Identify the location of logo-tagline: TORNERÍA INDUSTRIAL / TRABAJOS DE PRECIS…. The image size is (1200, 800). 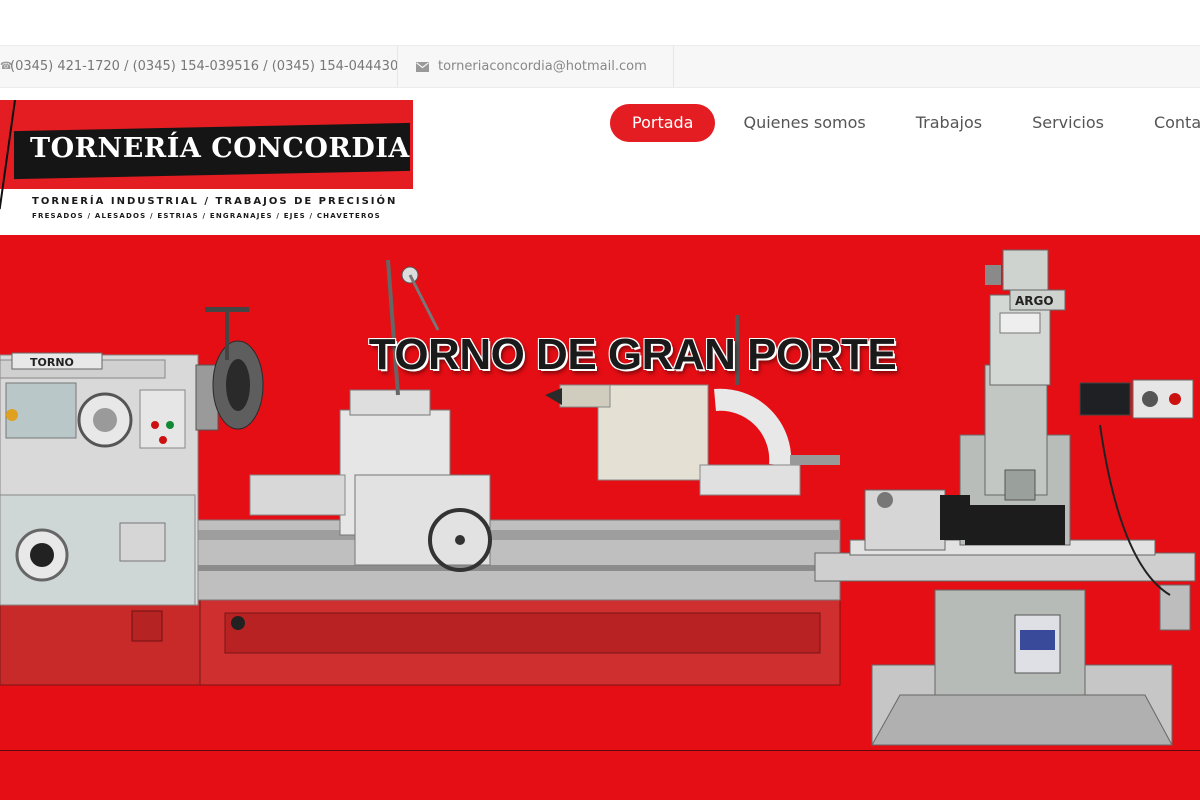
(215, 201).